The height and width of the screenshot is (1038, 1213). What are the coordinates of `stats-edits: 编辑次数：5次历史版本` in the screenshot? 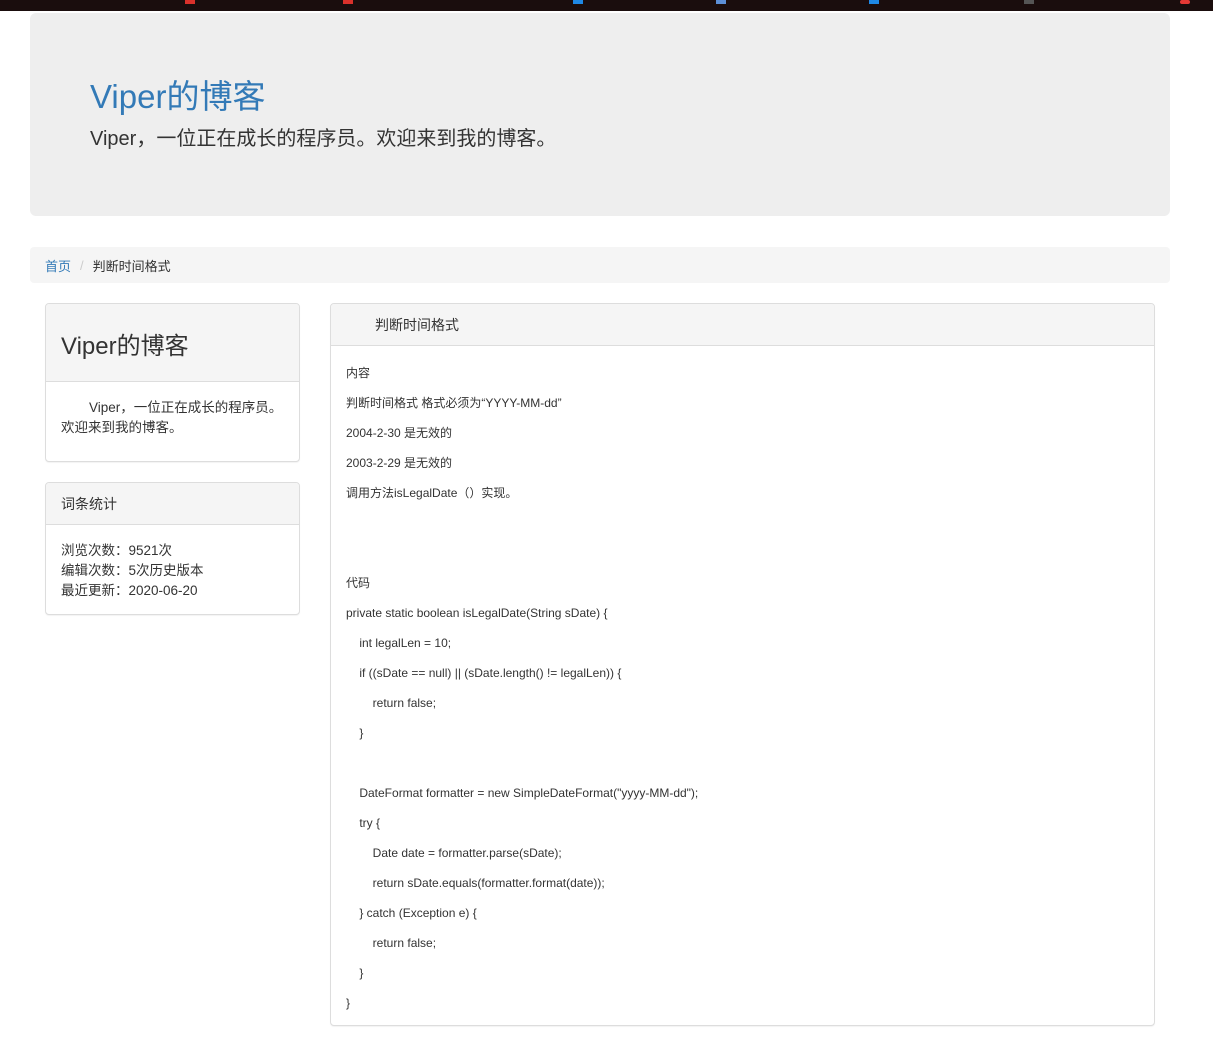 It's located at (132, 570).